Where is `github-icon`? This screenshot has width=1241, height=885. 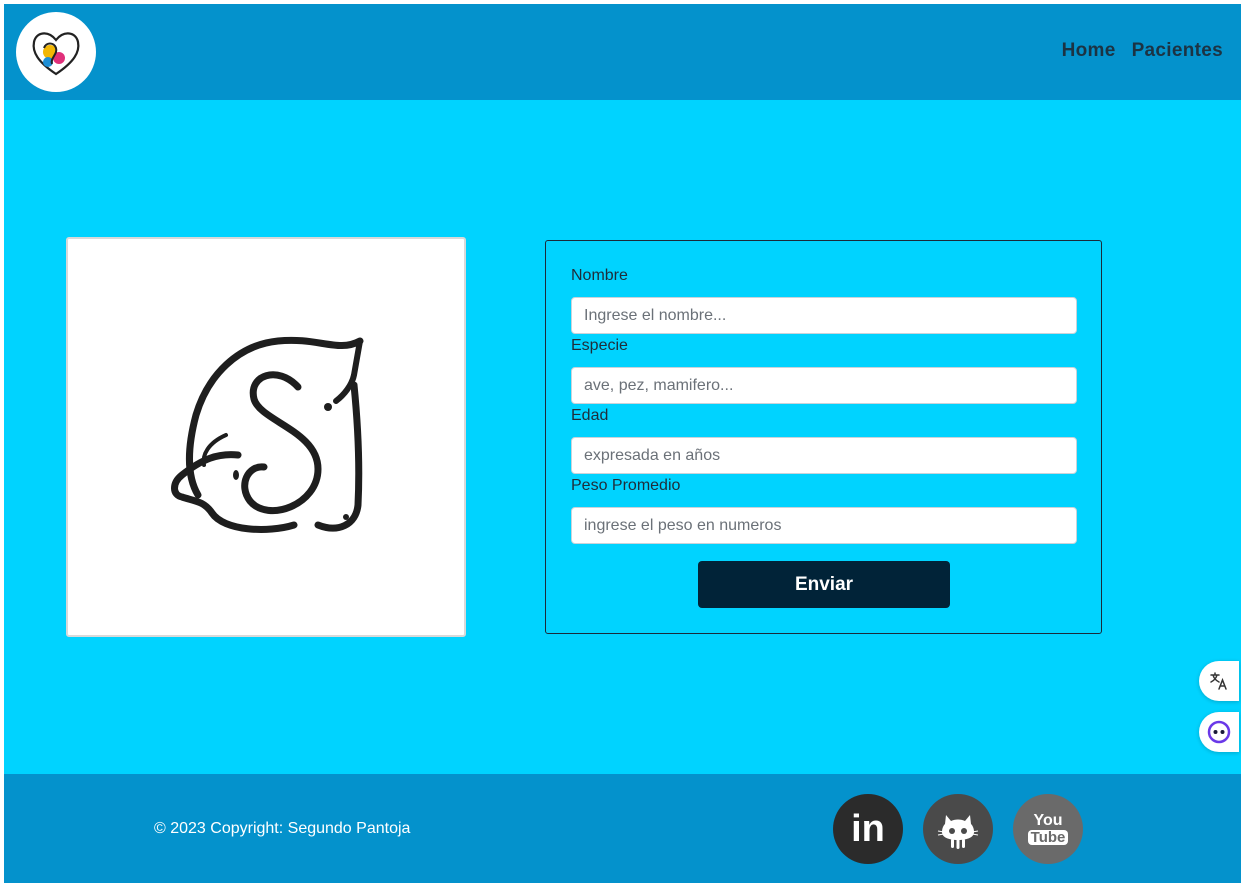
github-icon is located at coordinates (958, 832).